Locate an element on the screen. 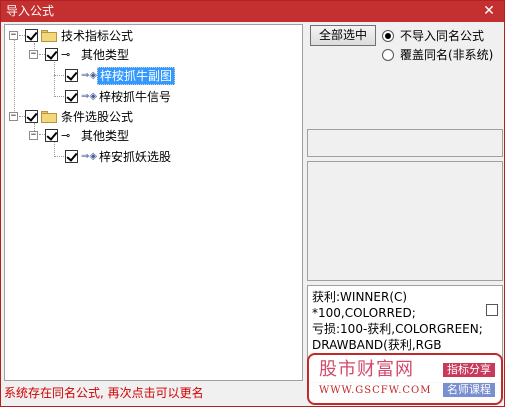 Image resolution: width=505 pixels, height=407 pixels. radio-label: 覆盖同名(非系统) is located at coordinates (447, 55).